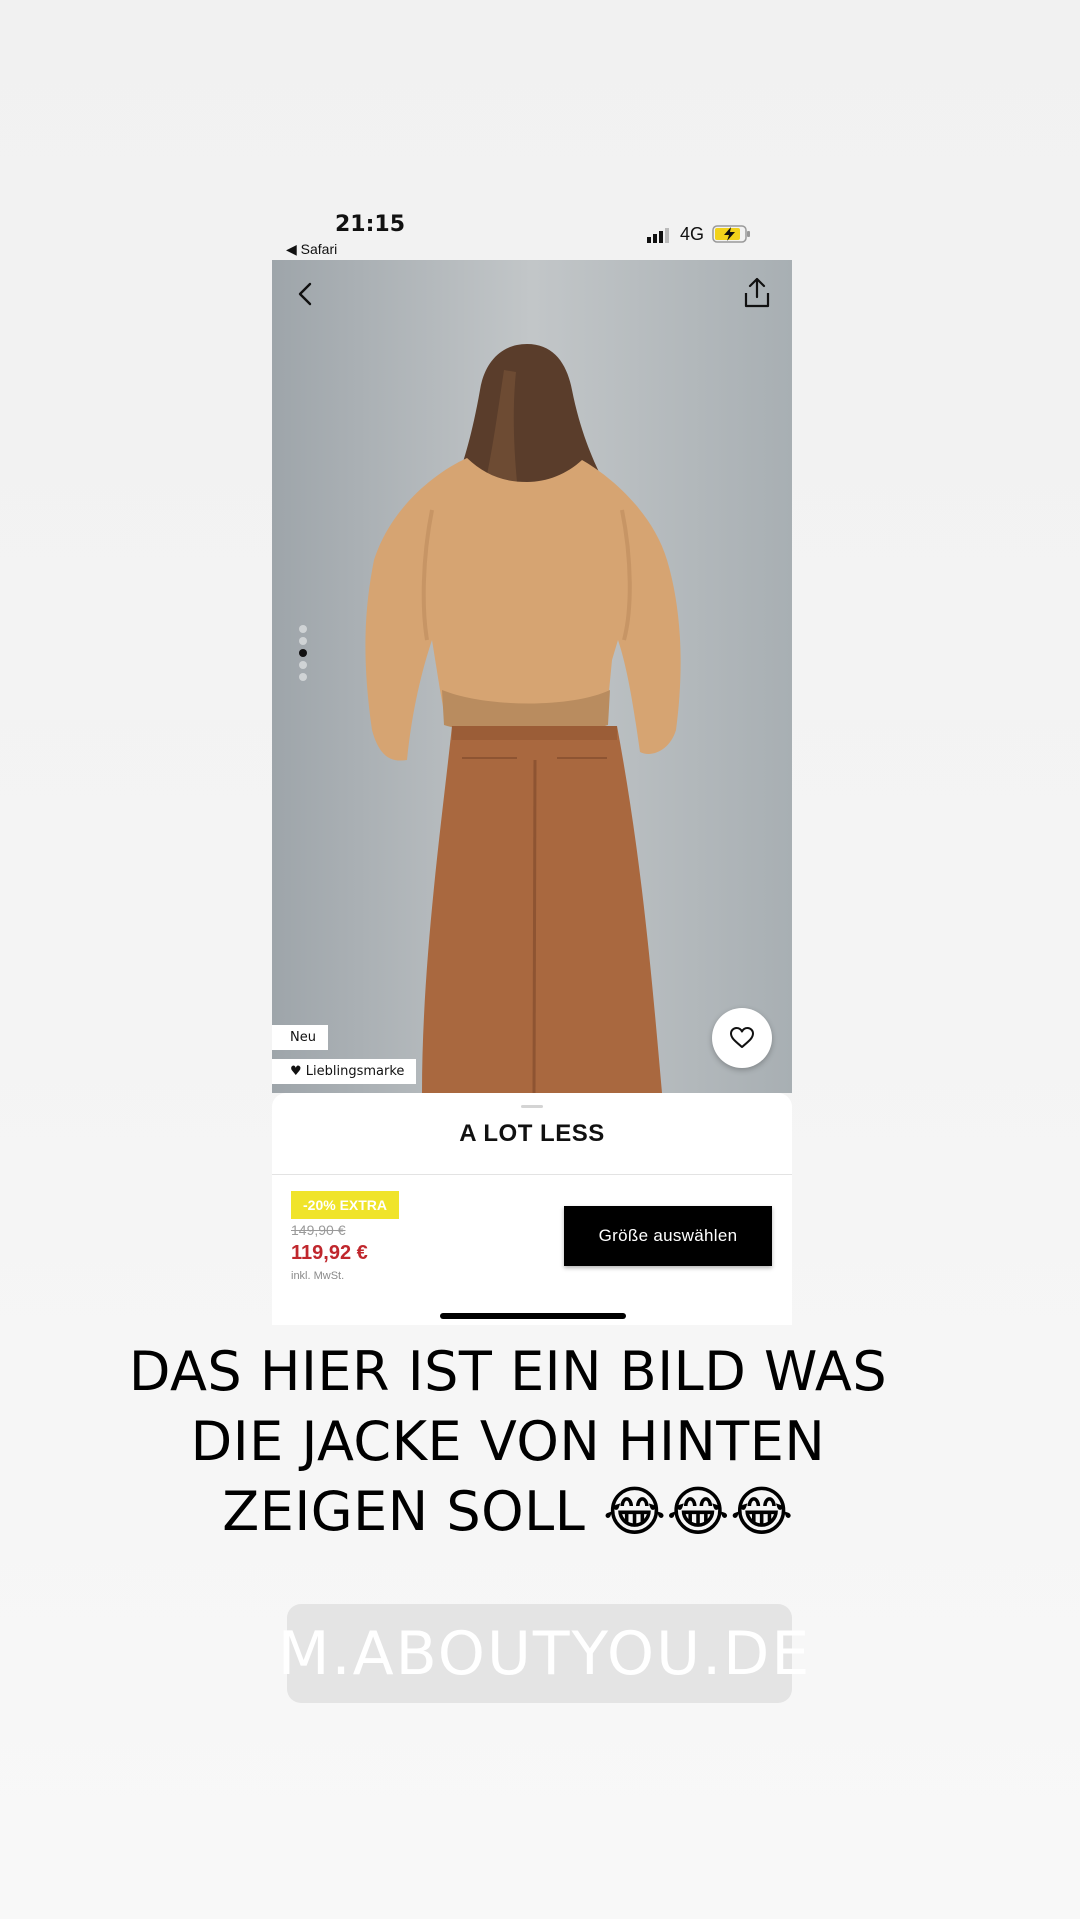 Image resolution: width=1080 pixels, height=1919 pixels. I want to click on battery-charging-icon, so click(731, 234).